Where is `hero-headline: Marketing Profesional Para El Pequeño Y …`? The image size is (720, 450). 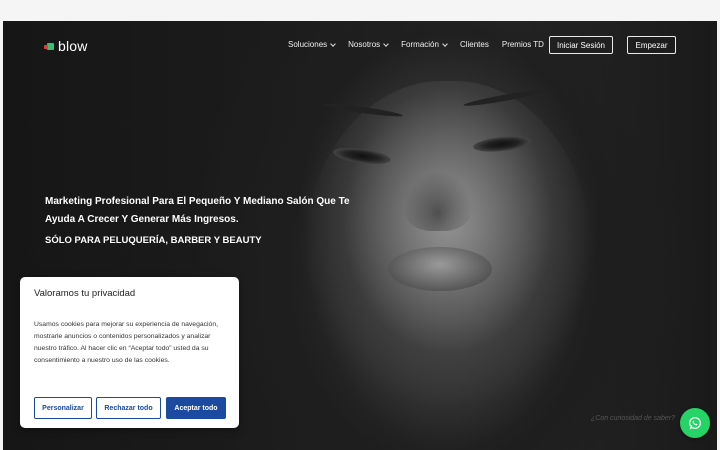 hero-headline: Marketing Profesional Para El Pequeño Y … is located at coordinates (197, 210).